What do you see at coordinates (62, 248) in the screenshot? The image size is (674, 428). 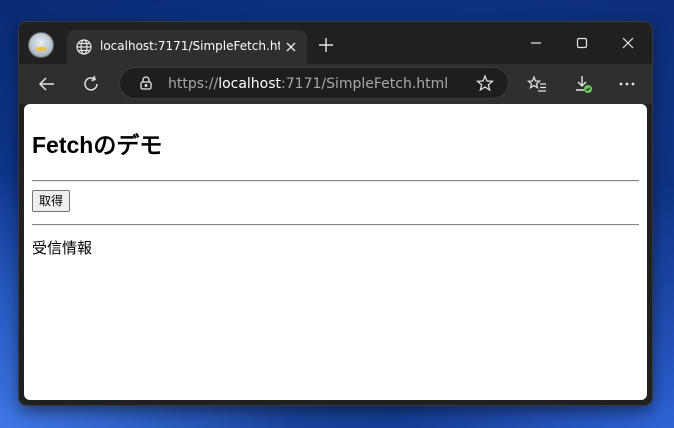 I see `received-info-text: 受信情報` at bounding box center [62, 248].